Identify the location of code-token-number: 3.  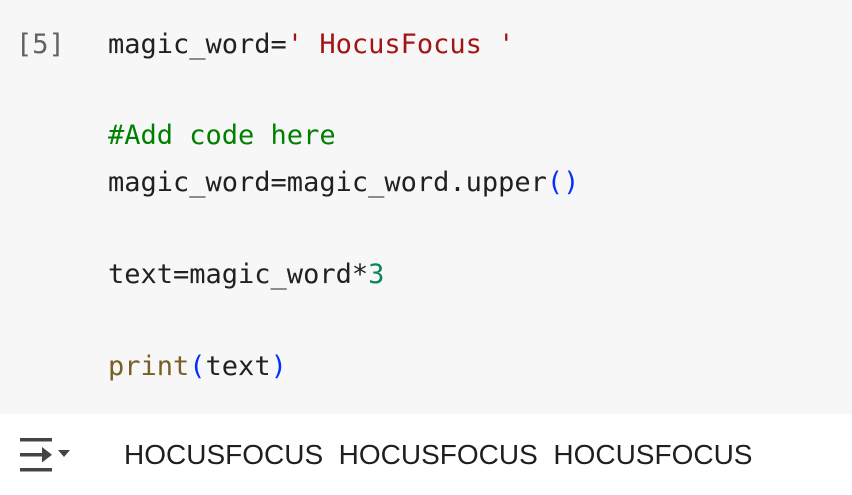
(376, 274).